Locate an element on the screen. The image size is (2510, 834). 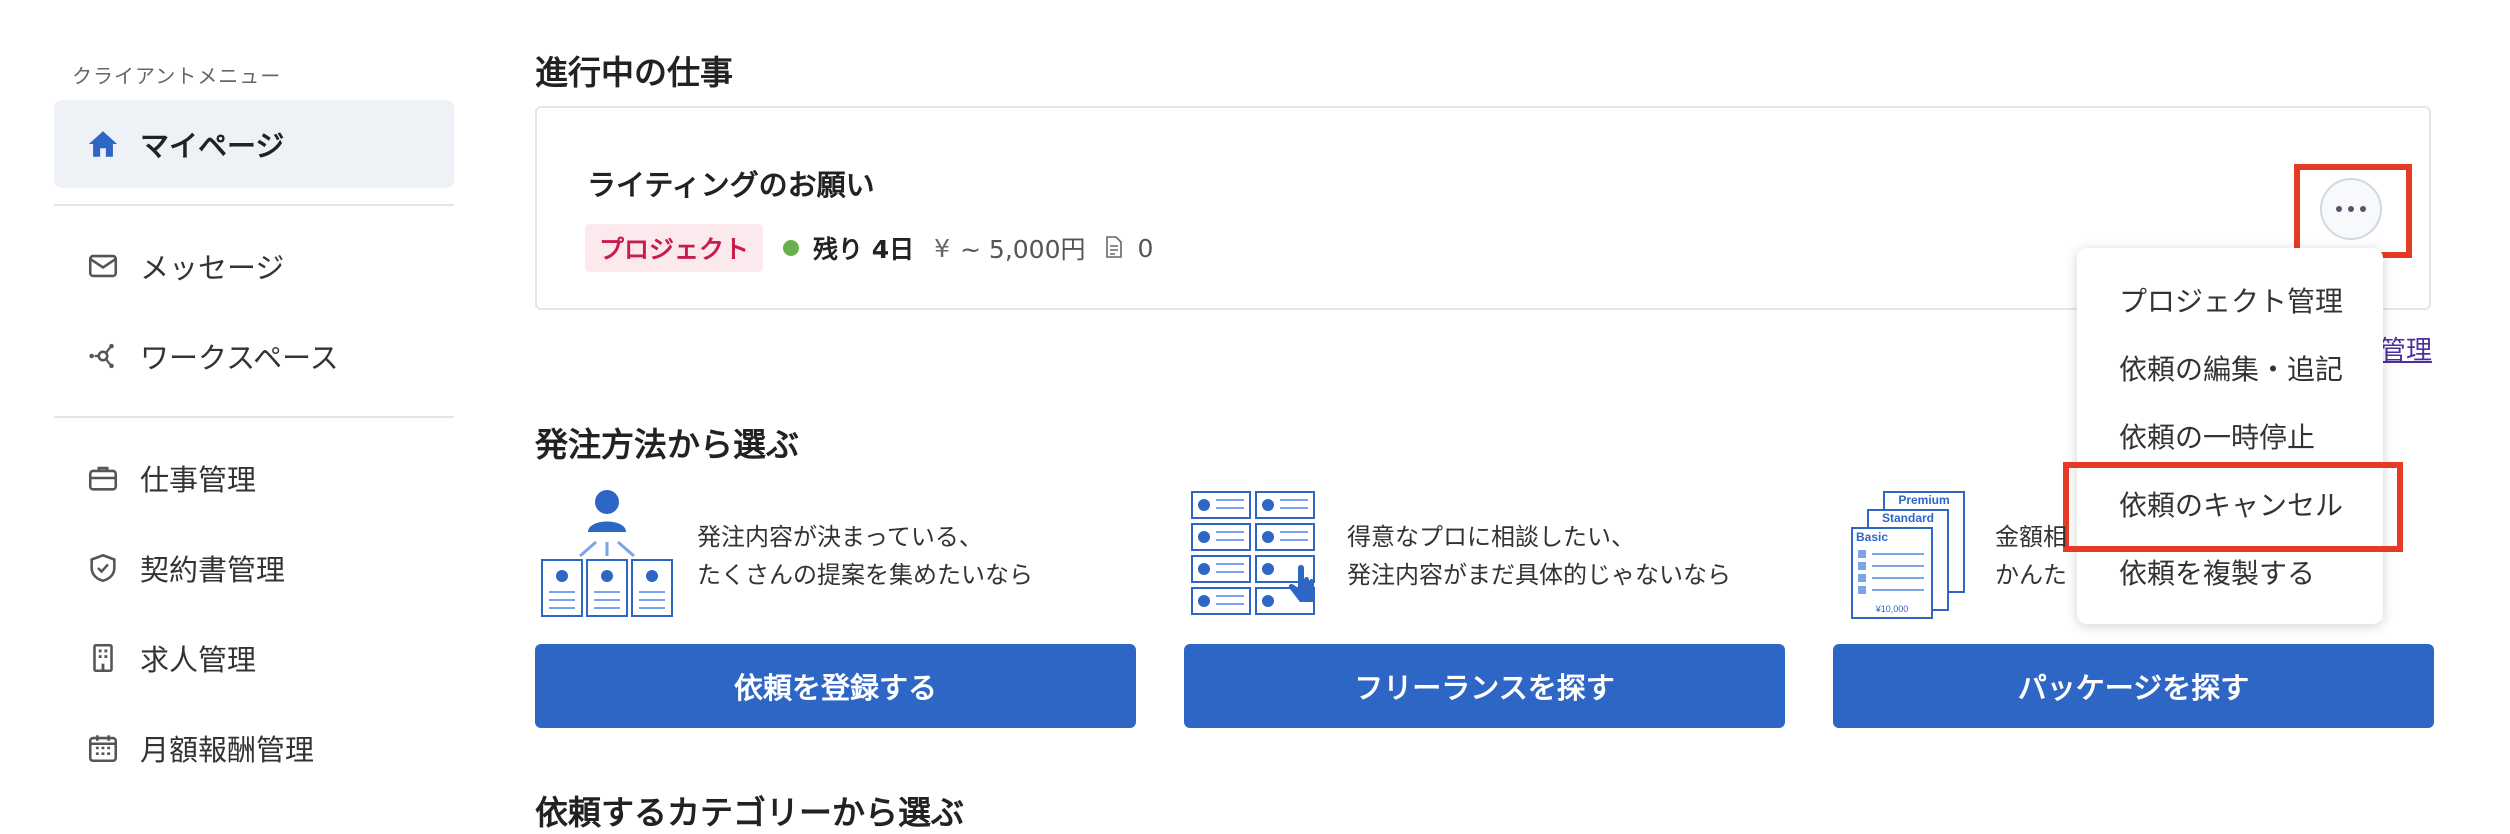
sidebar-item-contracts: 契約書管理 is located at coordinates (254, 568).